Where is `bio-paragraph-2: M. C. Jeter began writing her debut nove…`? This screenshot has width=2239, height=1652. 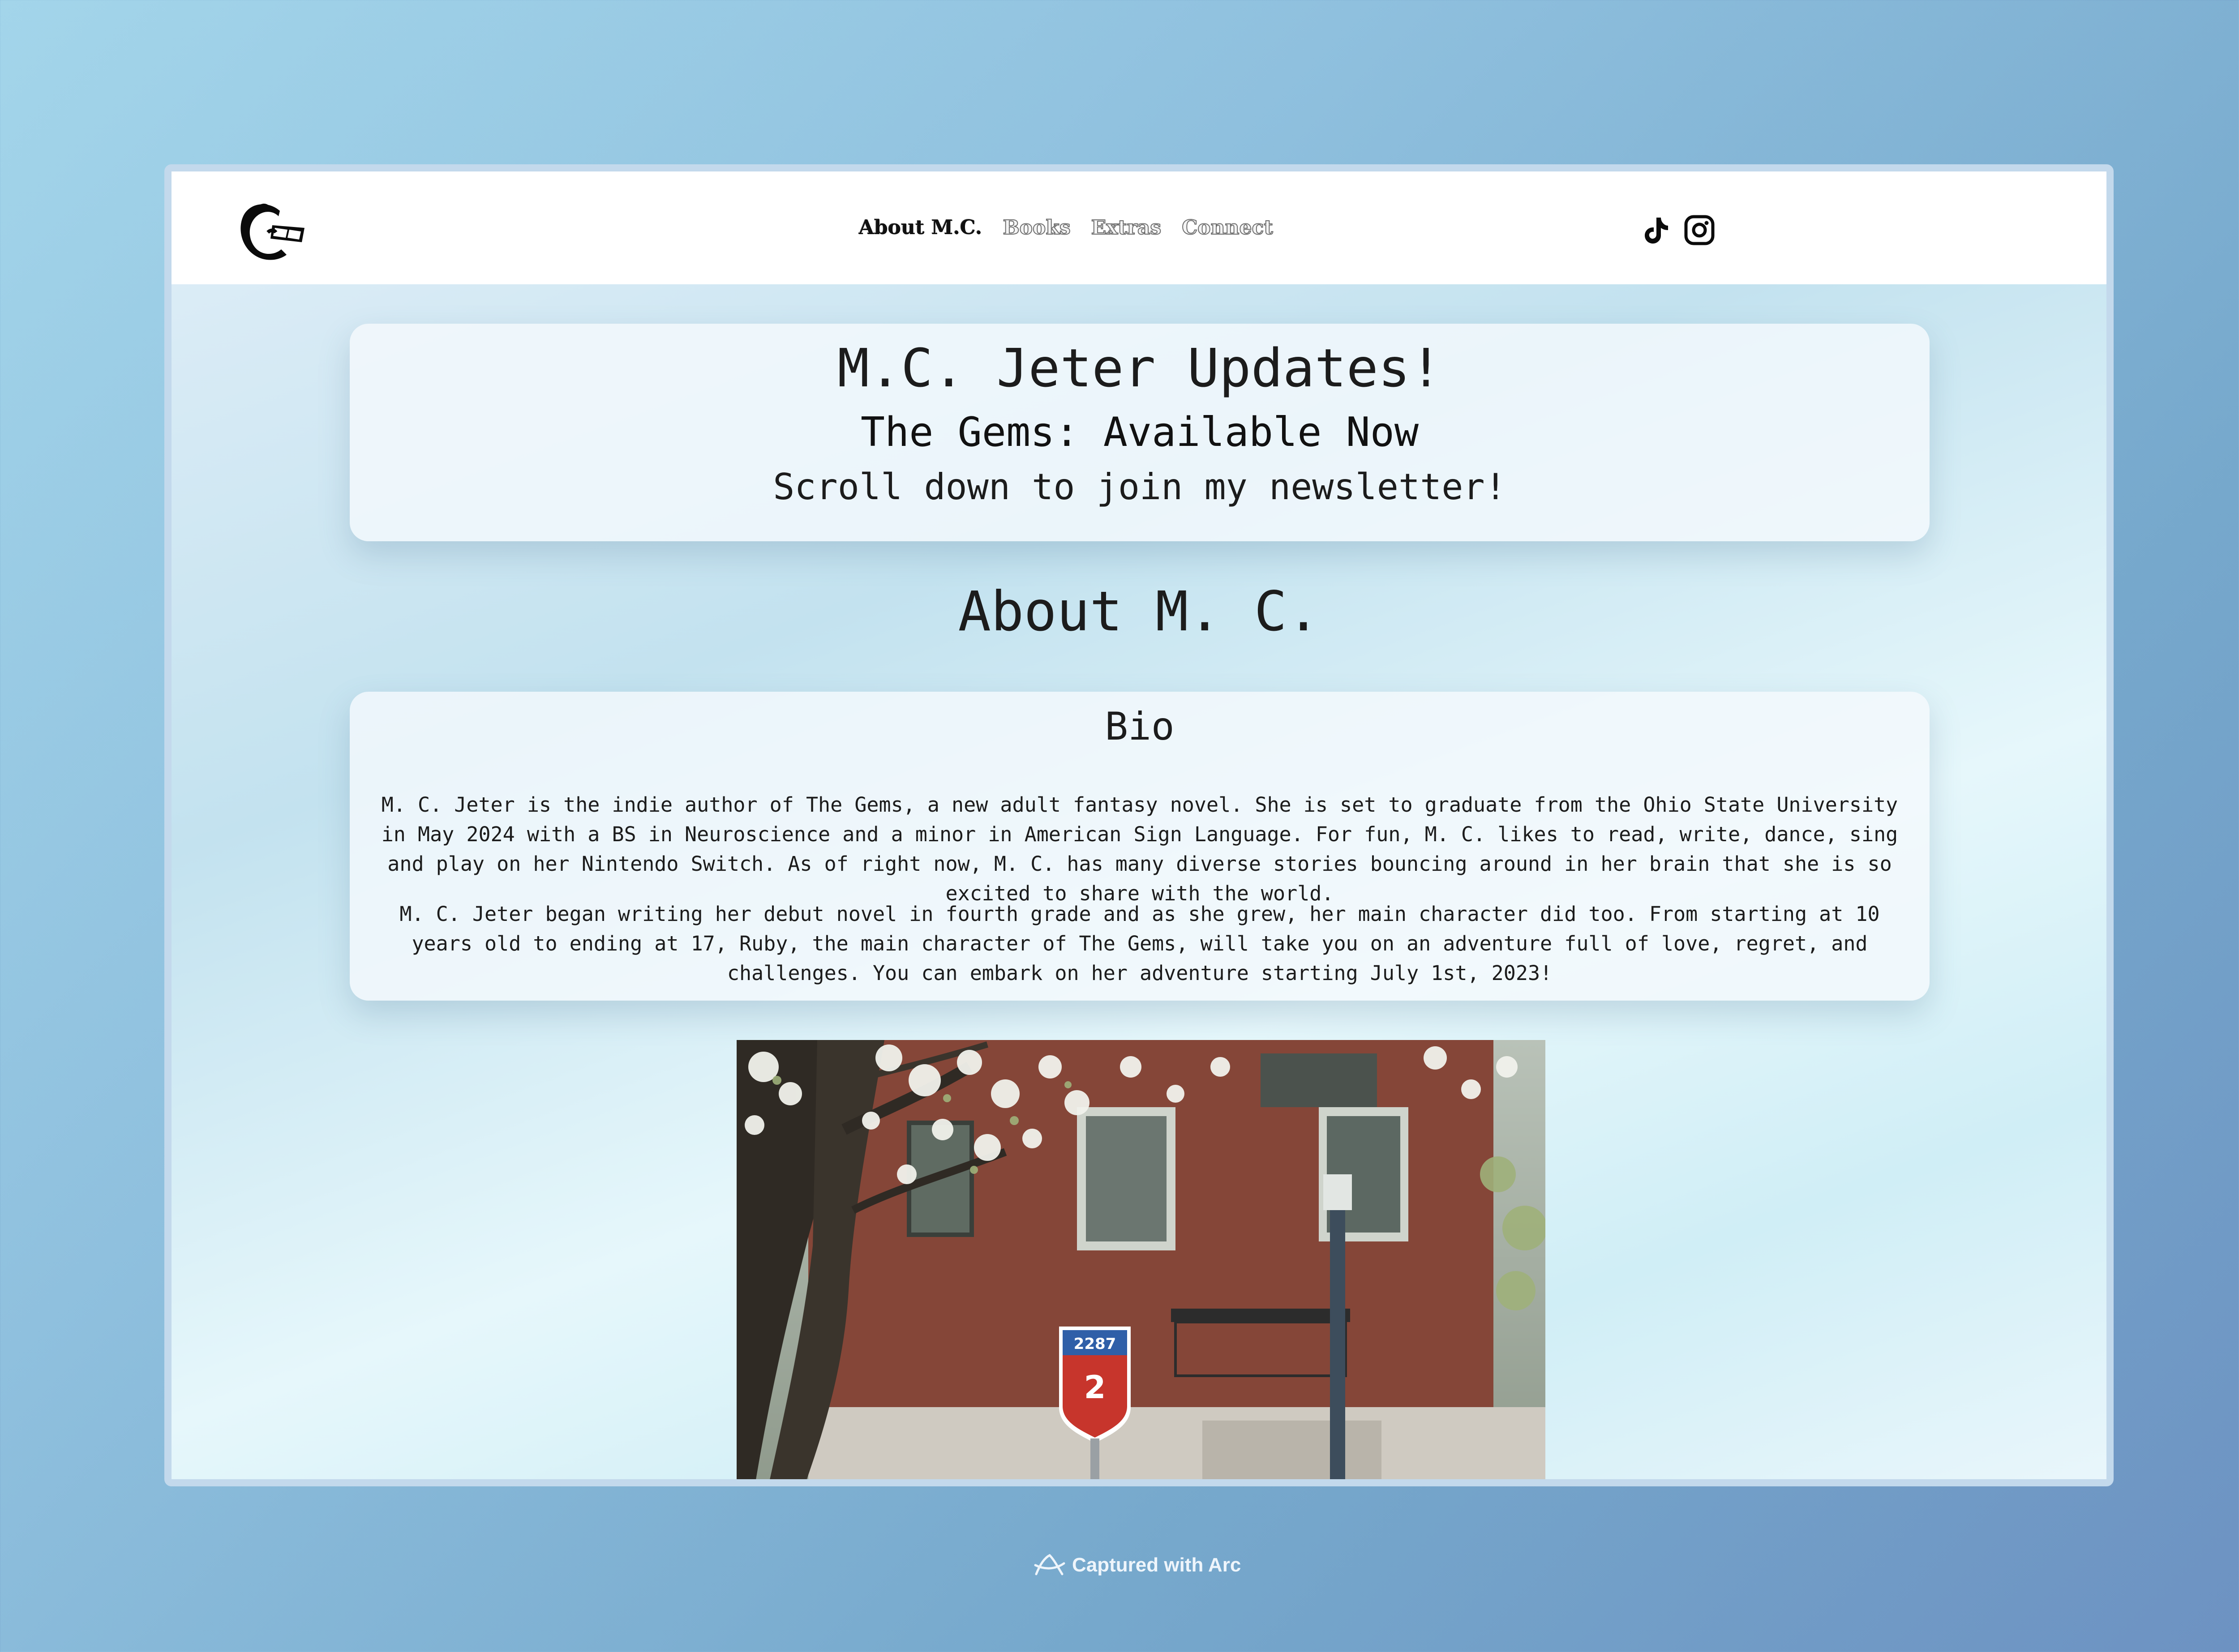 bio-paragraph-2: M. C. Jeter began writing her debut nove… is located at coordinates (1139, 943).